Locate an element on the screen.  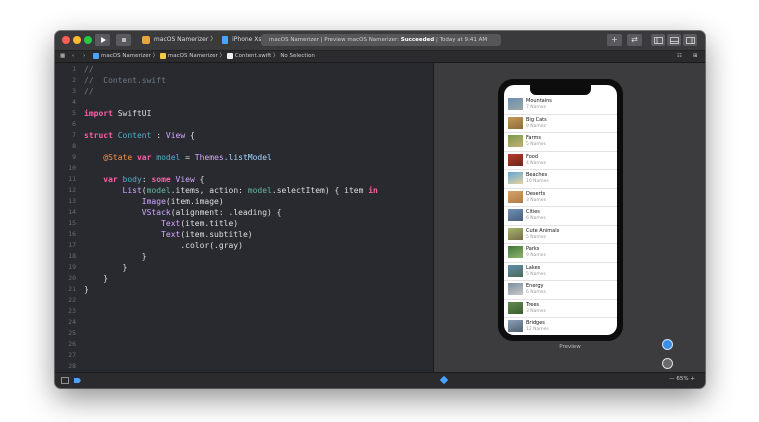
line-number: 24 is located at coordinates (72, 322).